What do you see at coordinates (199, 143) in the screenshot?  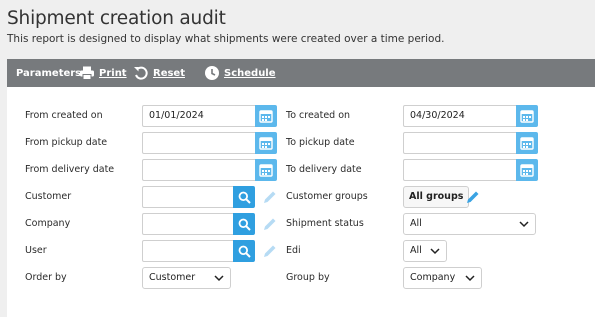 I see `from-pickup-date-input` at bounding box center [199, 143].